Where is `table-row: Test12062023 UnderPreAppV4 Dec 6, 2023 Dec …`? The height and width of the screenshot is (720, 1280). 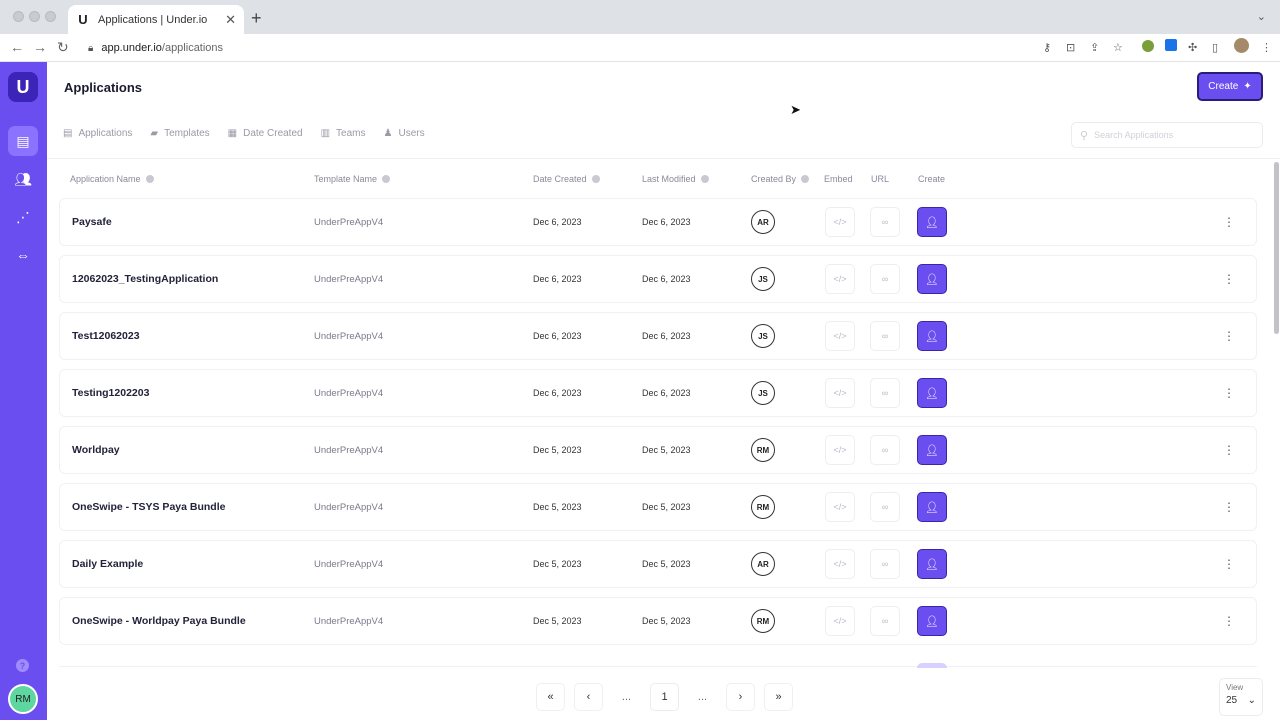
table-row: Test12062023 UnderPreAppV4 Dec 6, 2023 Dec … is located at coordinates (658, 336).